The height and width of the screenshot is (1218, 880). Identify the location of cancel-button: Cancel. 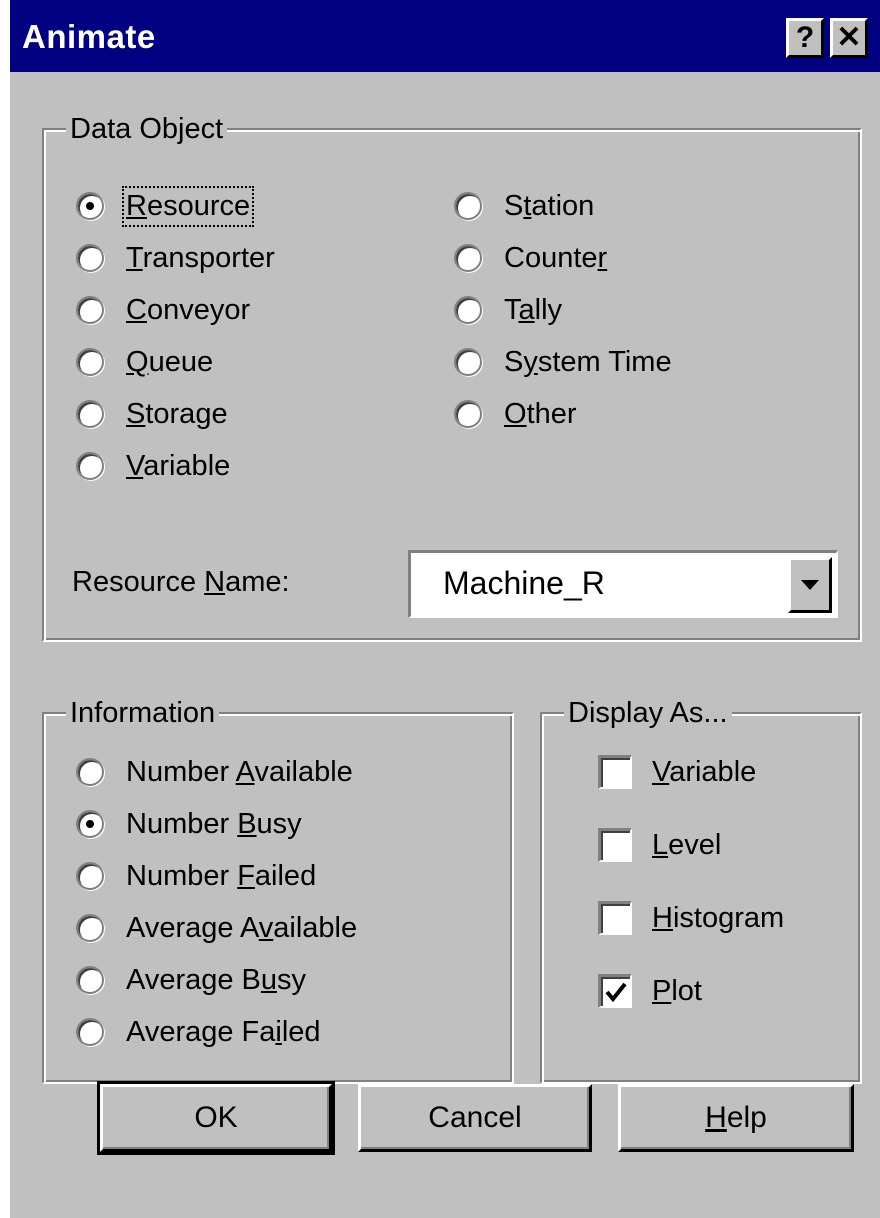
(475, 1118).